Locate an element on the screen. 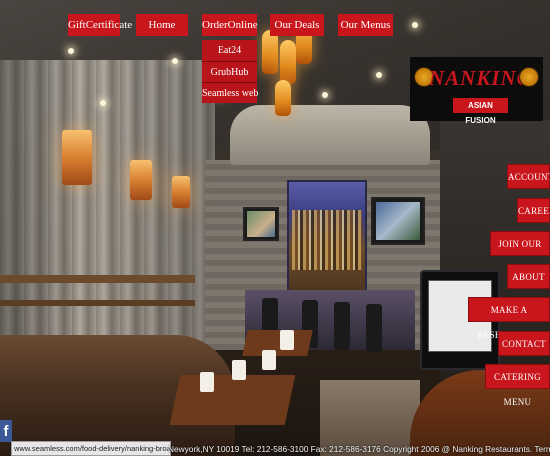 This screenshot has width=550, height=456. side-menu-contact-us: CONTACT US is located at coordinates (524, 352).